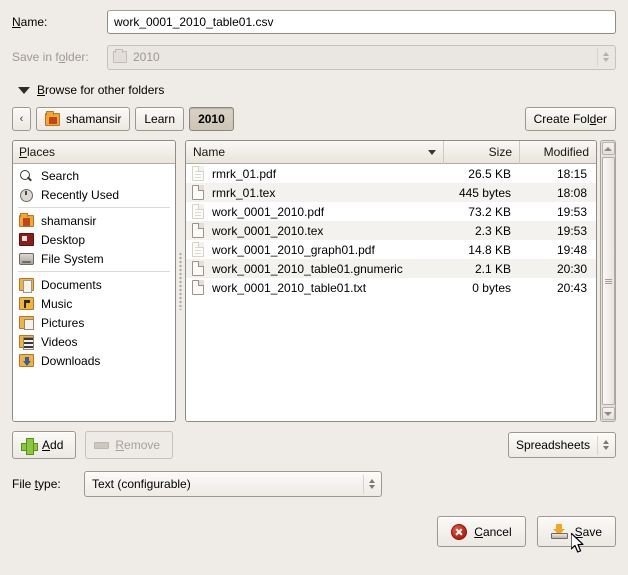  I want to click on breadcrumb-item-shamansir: shamansir, so click(83, 119).